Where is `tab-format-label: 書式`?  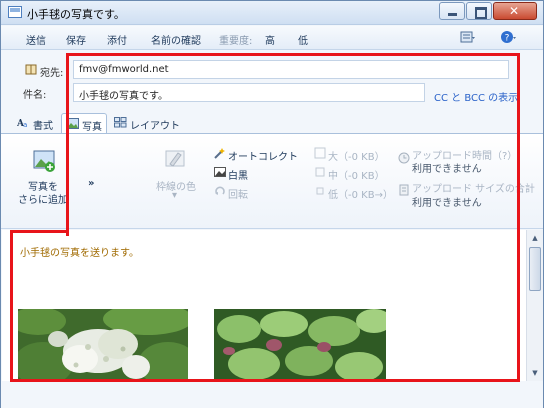 tab-format-label: 書式 is located at coordinates (43, 126).